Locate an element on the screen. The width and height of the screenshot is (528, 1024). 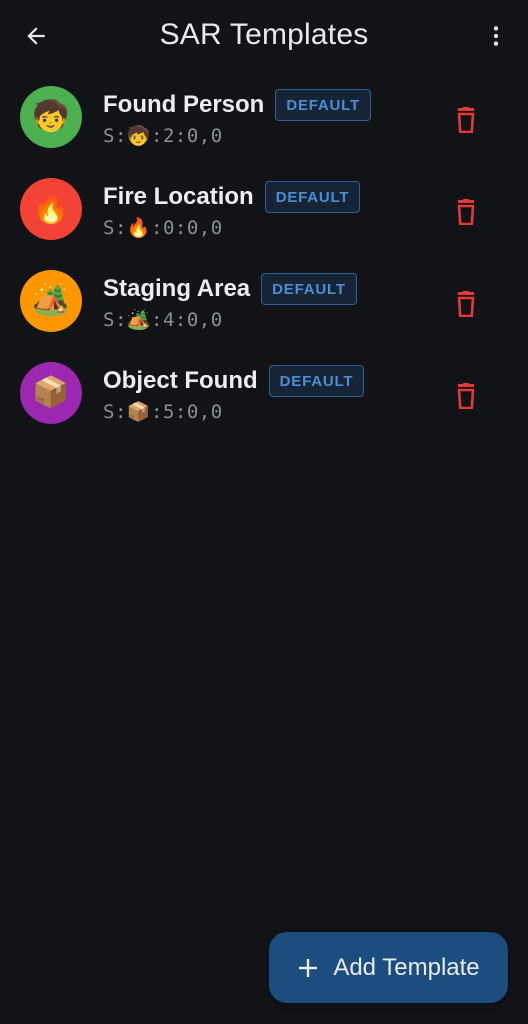
template-code: S:📦:5:0,0 is located at coordinates (163, 412).